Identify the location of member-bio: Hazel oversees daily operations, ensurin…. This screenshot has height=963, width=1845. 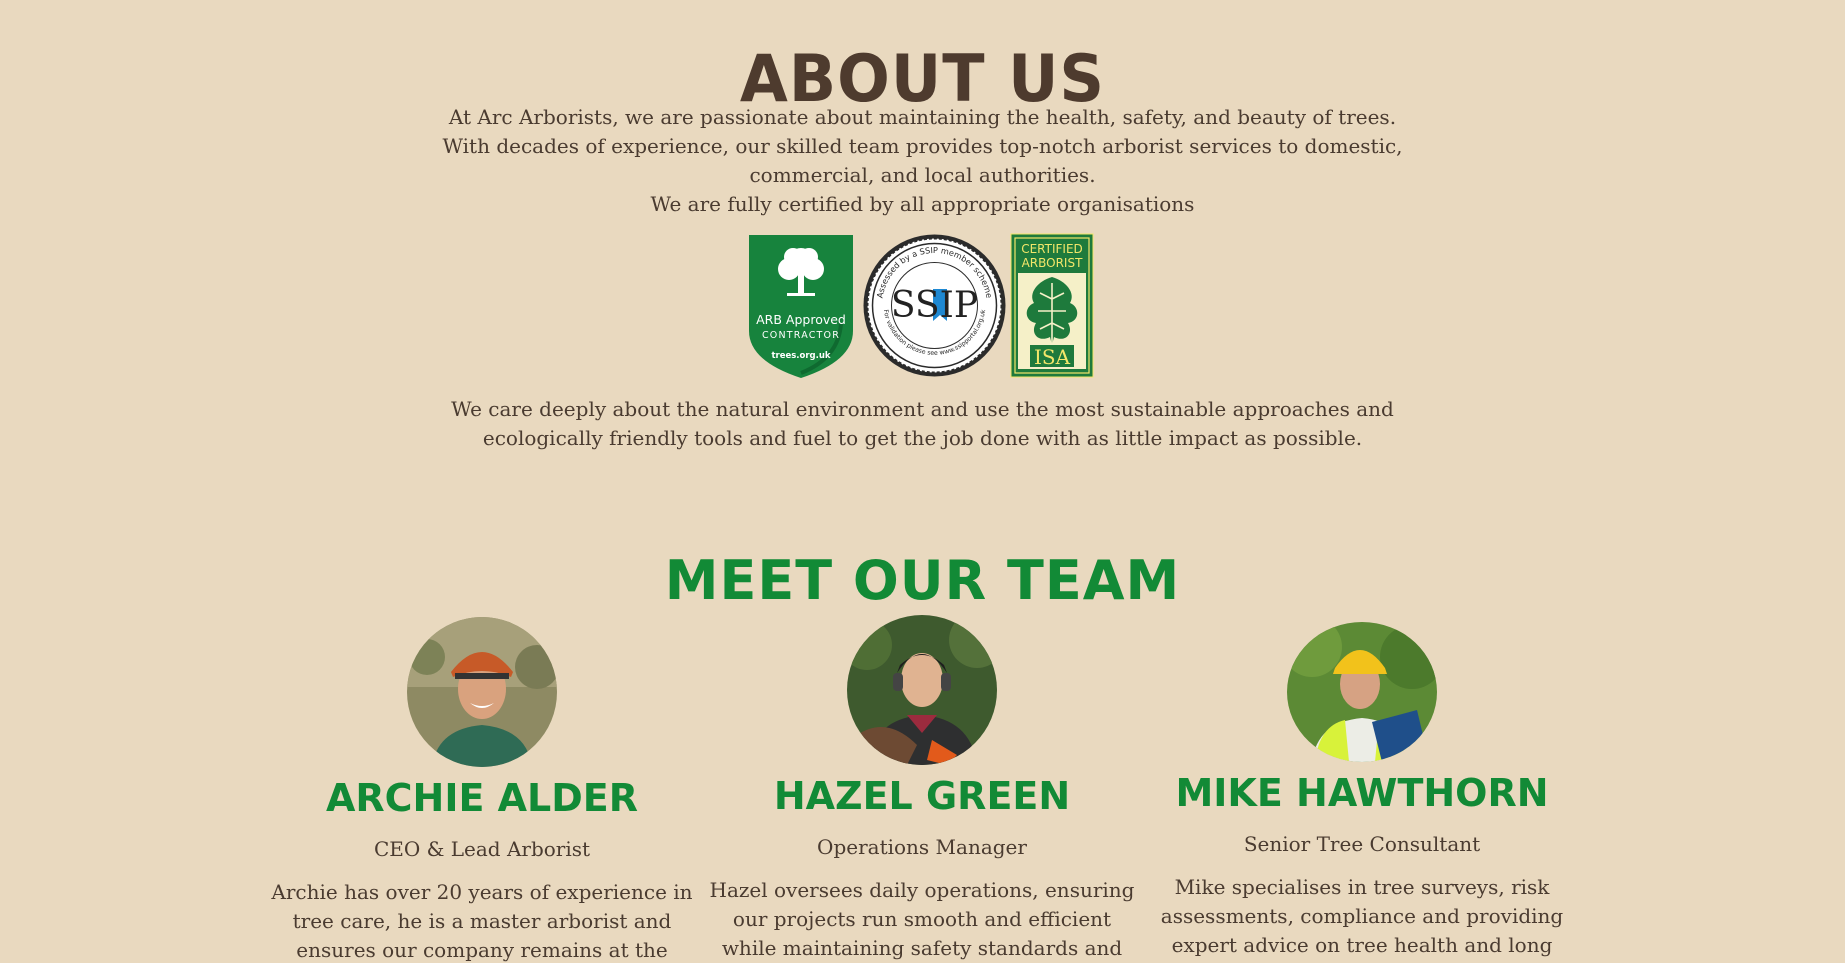
(922, 919).